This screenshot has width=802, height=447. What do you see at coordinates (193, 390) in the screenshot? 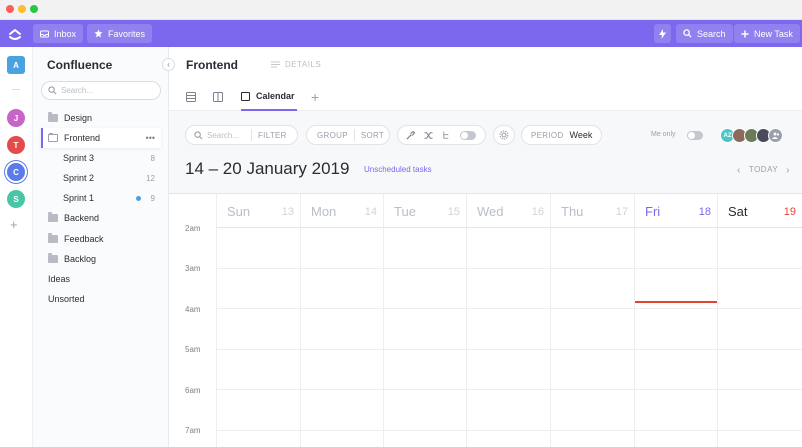
I see `time-label: 6am` at bounding box center [193, 390].